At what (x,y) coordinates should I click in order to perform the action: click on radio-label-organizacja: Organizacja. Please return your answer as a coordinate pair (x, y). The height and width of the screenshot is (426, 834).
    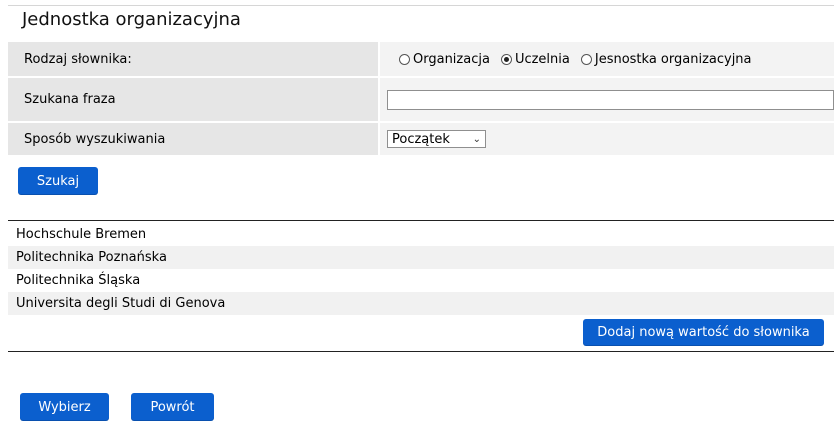
    Looking at the image, I should click on (451, 59).